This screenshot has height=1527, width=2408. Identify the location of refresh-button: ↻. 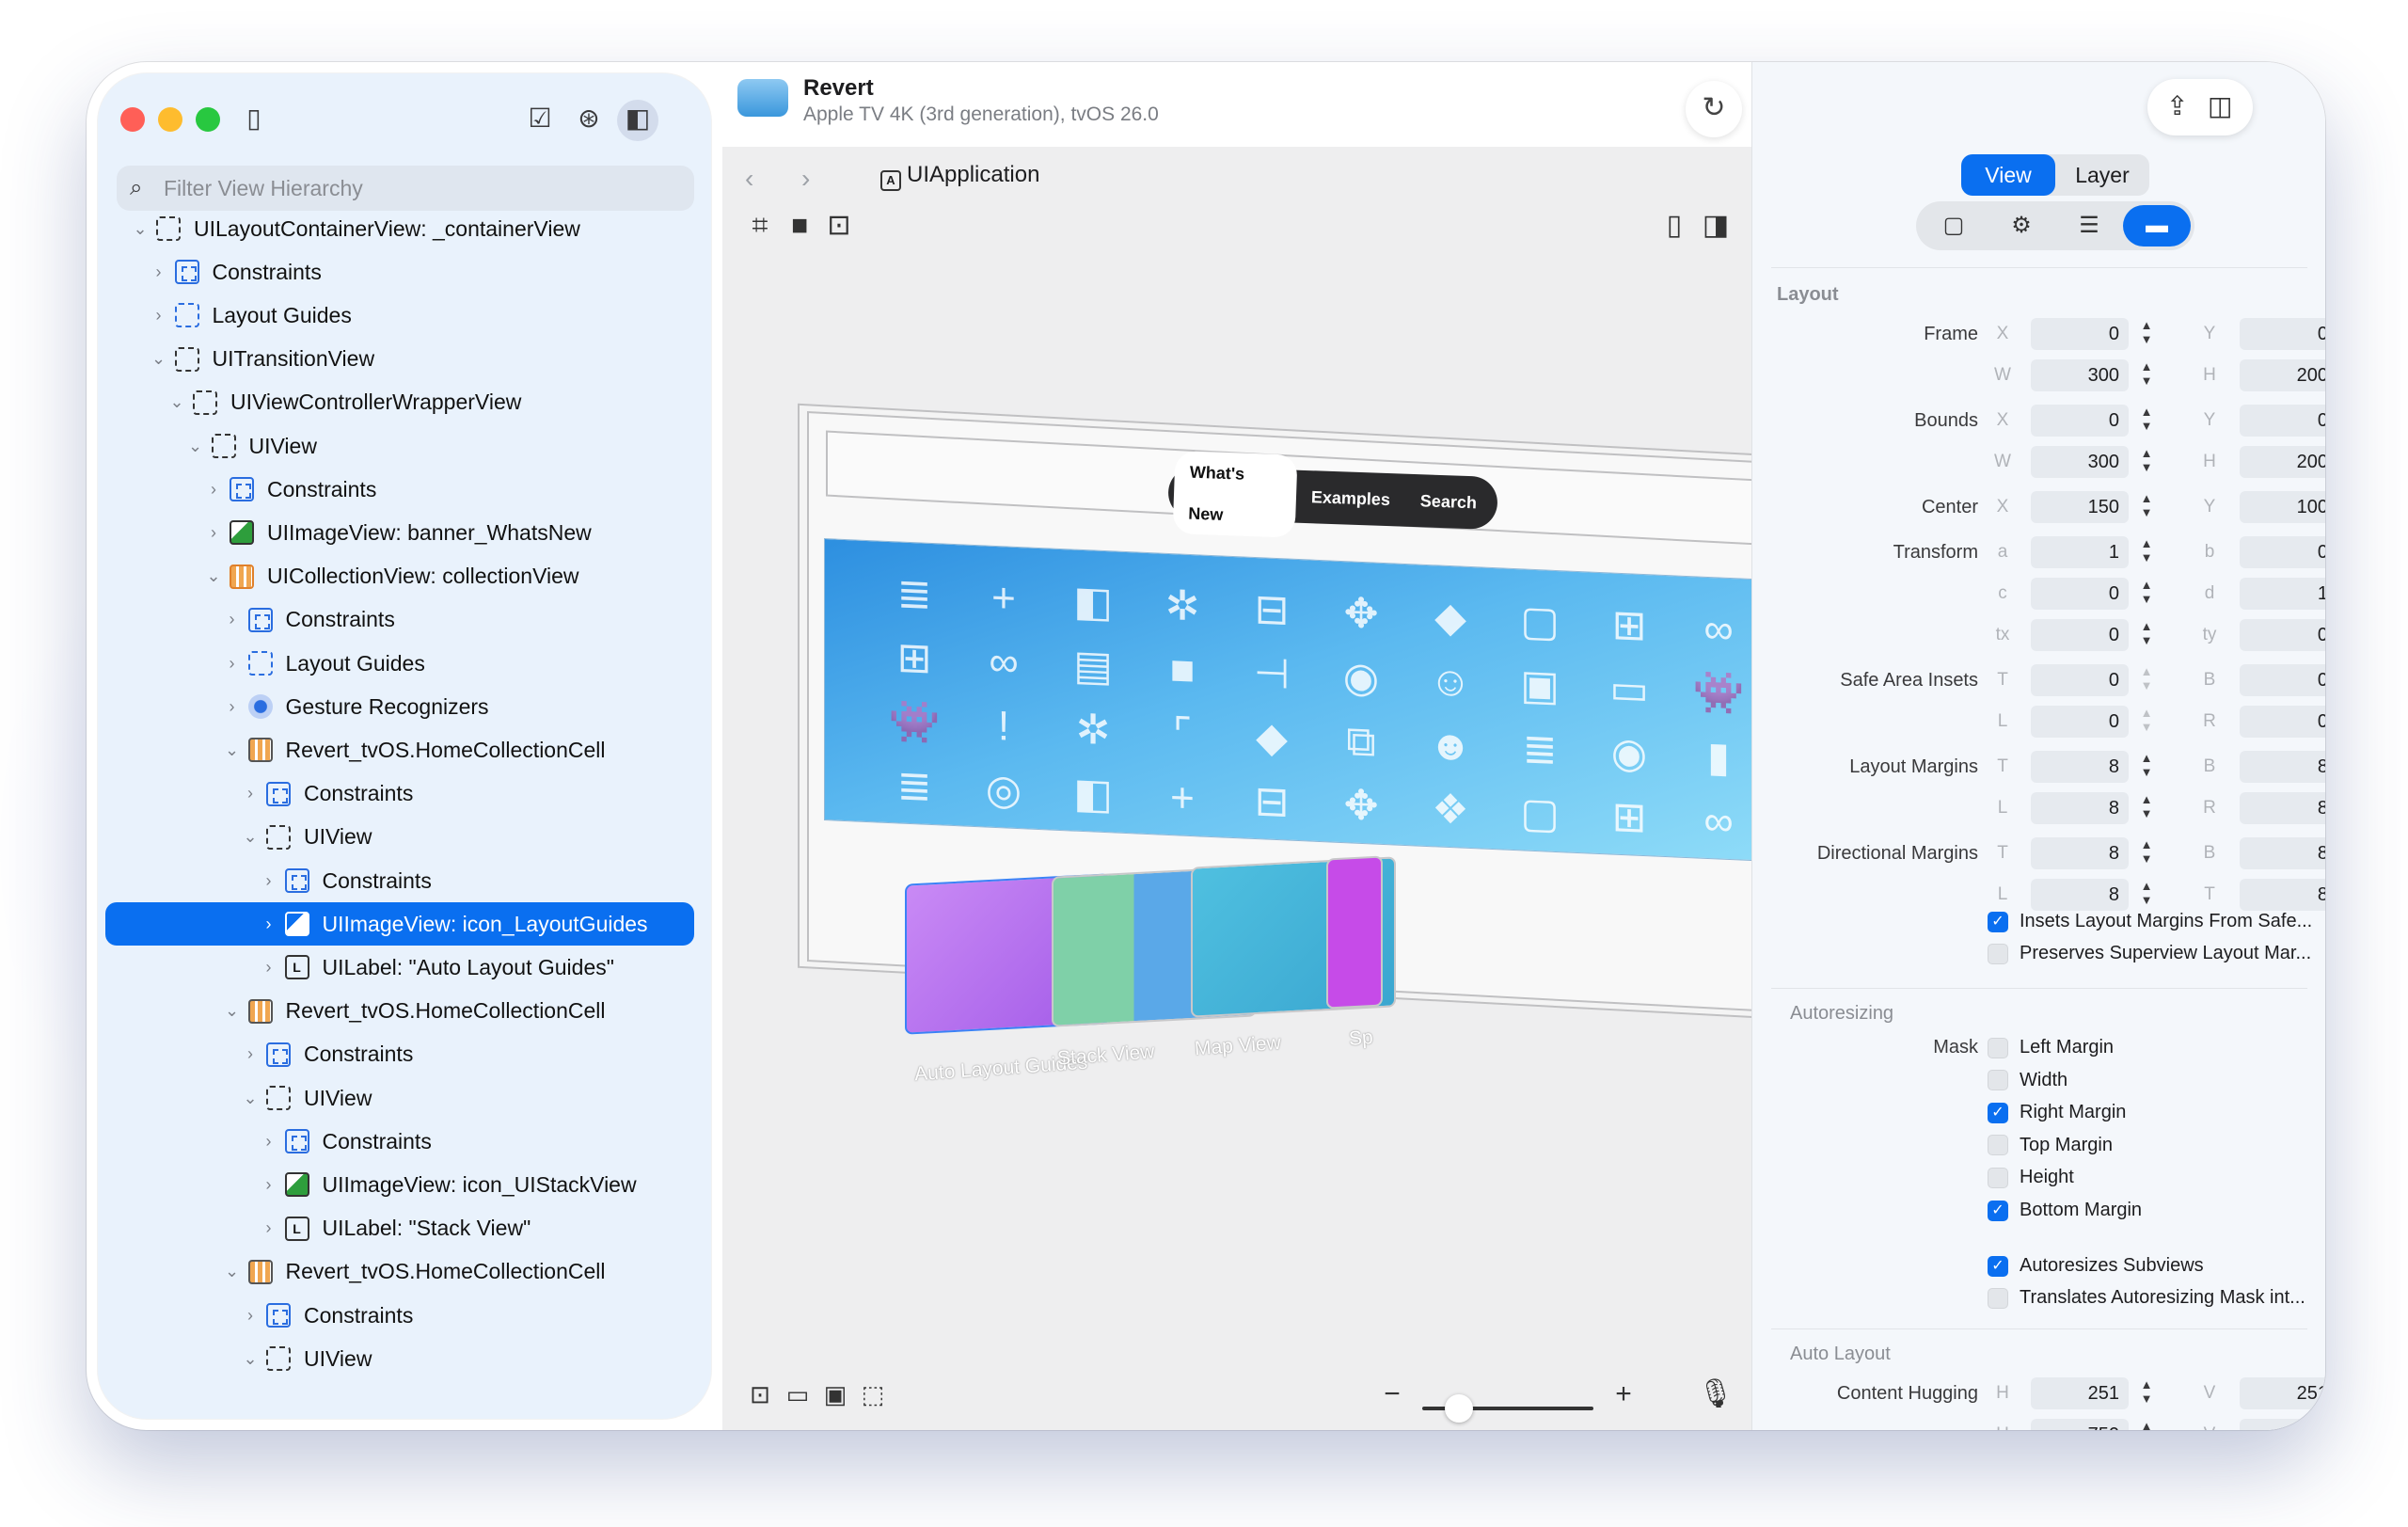
(1714, 109).